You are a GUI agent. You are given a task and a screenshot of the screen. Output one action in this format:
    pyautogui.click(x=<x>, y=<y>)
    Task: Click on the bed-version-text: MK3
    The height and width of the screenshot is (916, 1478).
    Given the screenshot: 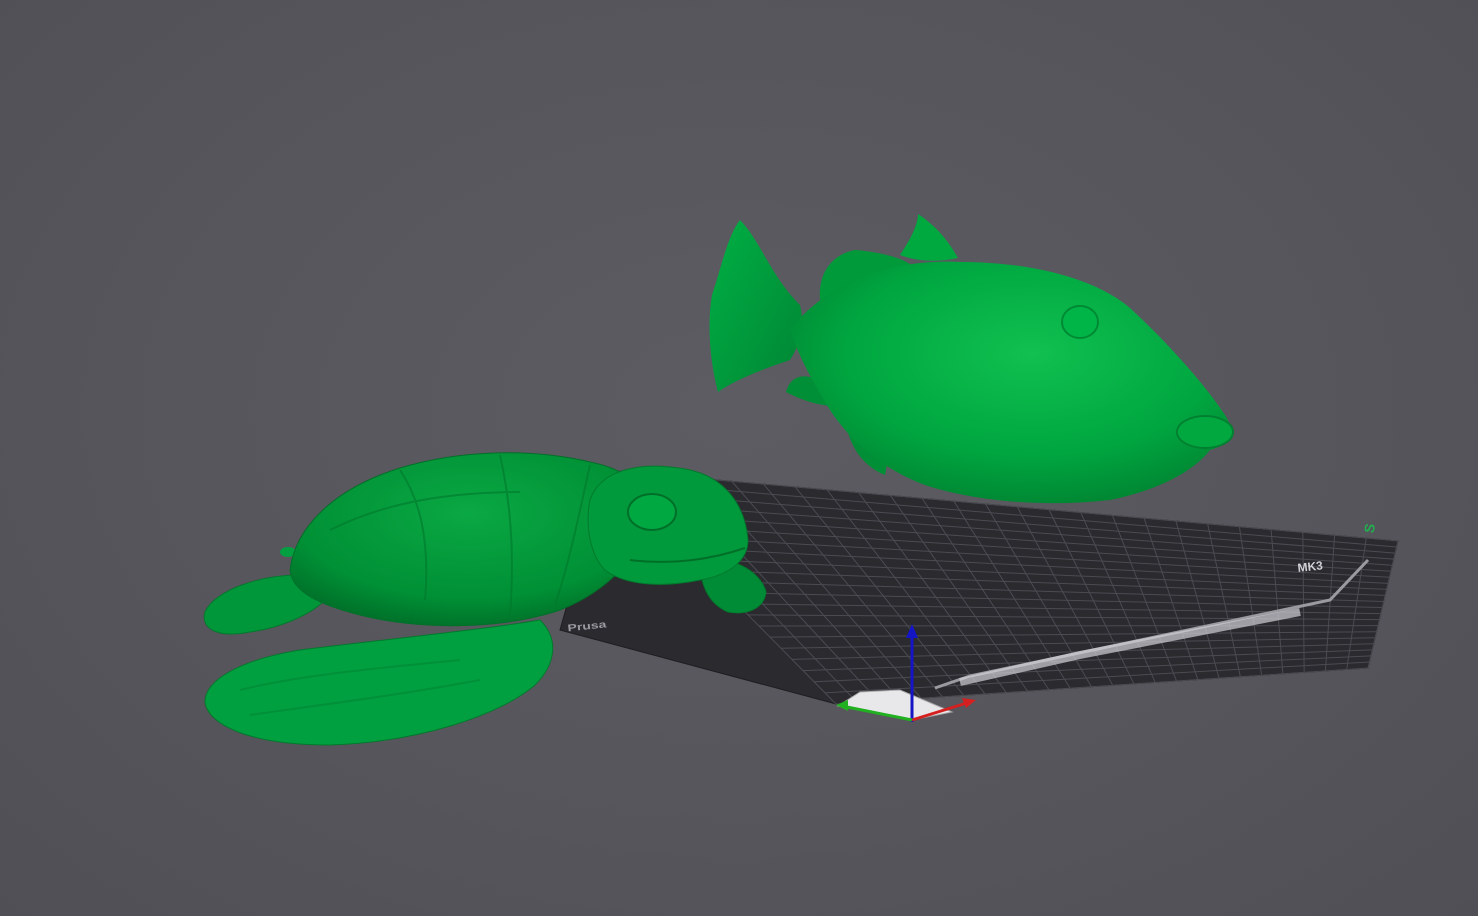 What is the action you would take?
    pyautogui.click(x=1310, y=566)
    